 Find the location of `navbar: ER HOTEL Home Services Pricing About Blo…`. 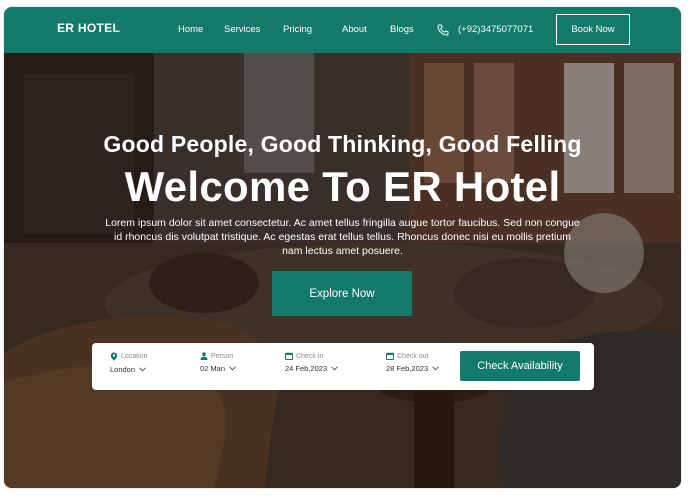

navbar: ER HOTEL Home Services Pricing About Blo… is located at coordinates (342, 30).